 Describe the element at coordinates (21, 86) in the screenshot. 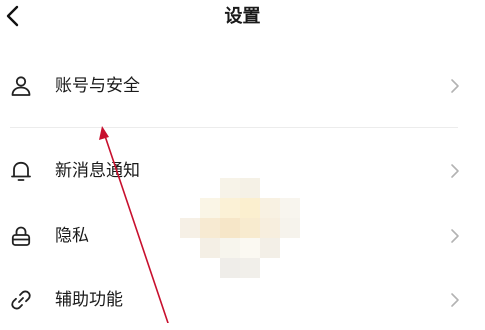

I see `user-icon` at that location.